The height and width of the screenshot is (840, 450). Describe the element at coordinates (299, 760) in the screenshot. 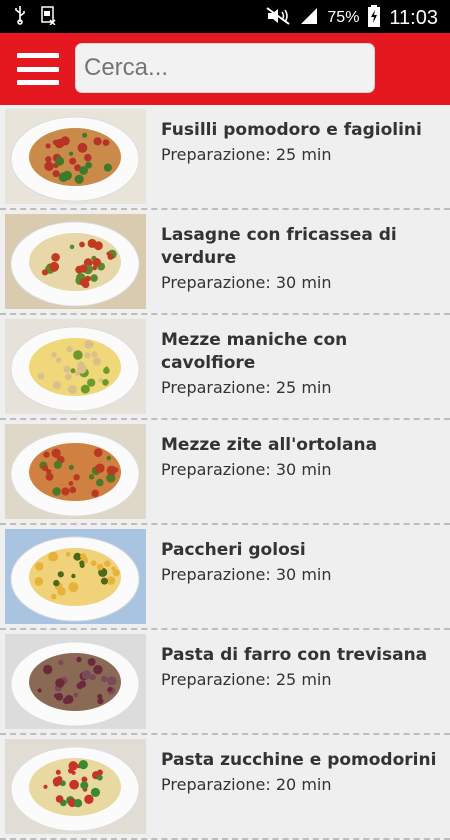

I see `recipe-title: Pasta zucchine e pomodorini` at that location.